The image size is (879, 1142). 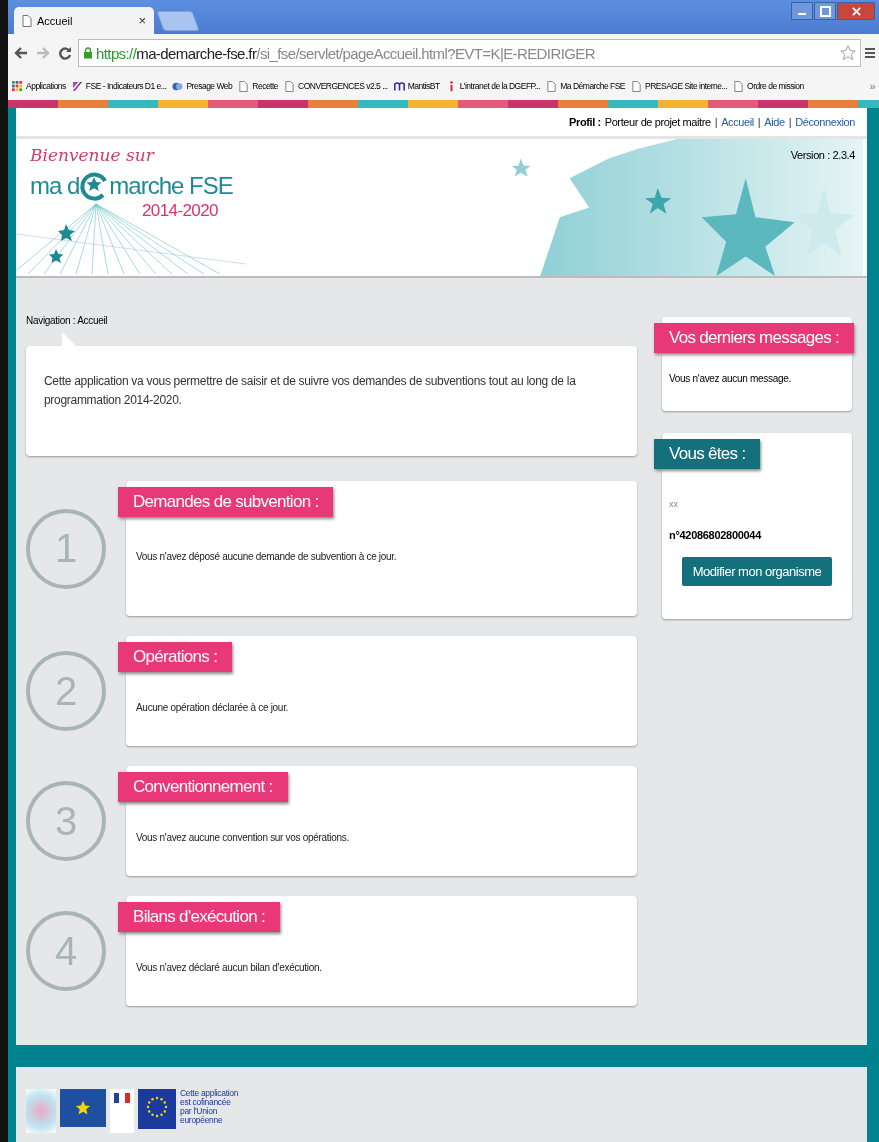 What do you see at coordinates (83, 1108) in the screenshot?
I see `europe-engage-logo-drawing` at bounding box center [83, 1108].